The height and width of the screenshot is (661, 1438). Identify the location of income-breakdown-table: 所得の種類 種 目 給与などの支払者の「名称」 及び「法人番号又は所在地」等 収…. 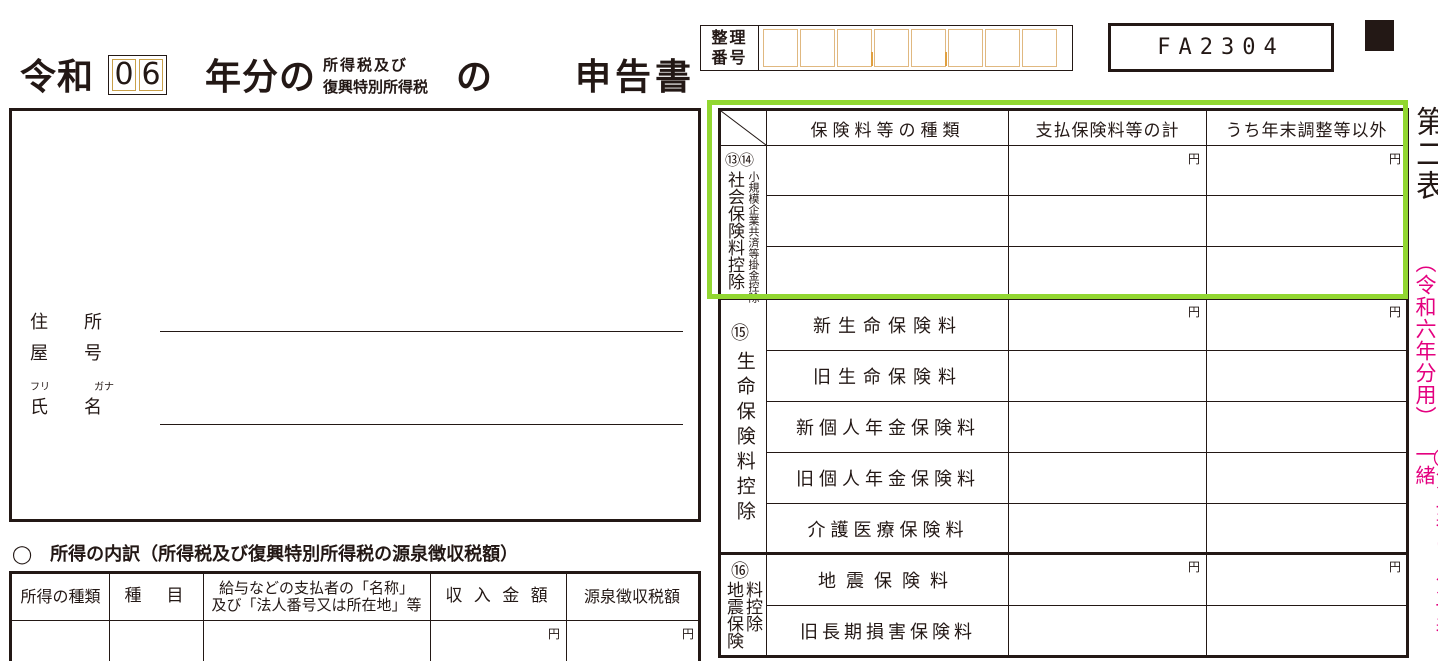
(355, 616).